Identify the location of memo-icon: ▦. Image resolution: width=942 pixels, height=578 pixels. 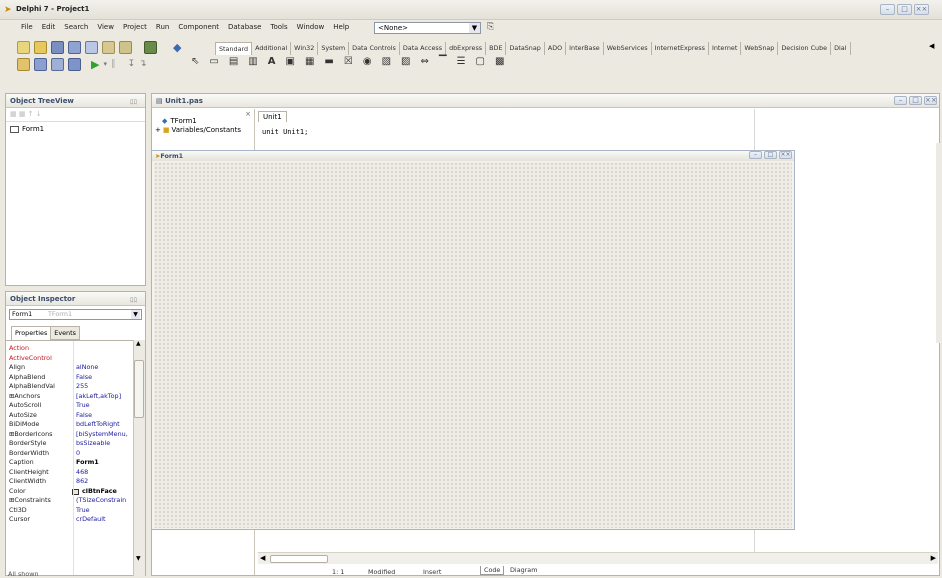
(309, 61).